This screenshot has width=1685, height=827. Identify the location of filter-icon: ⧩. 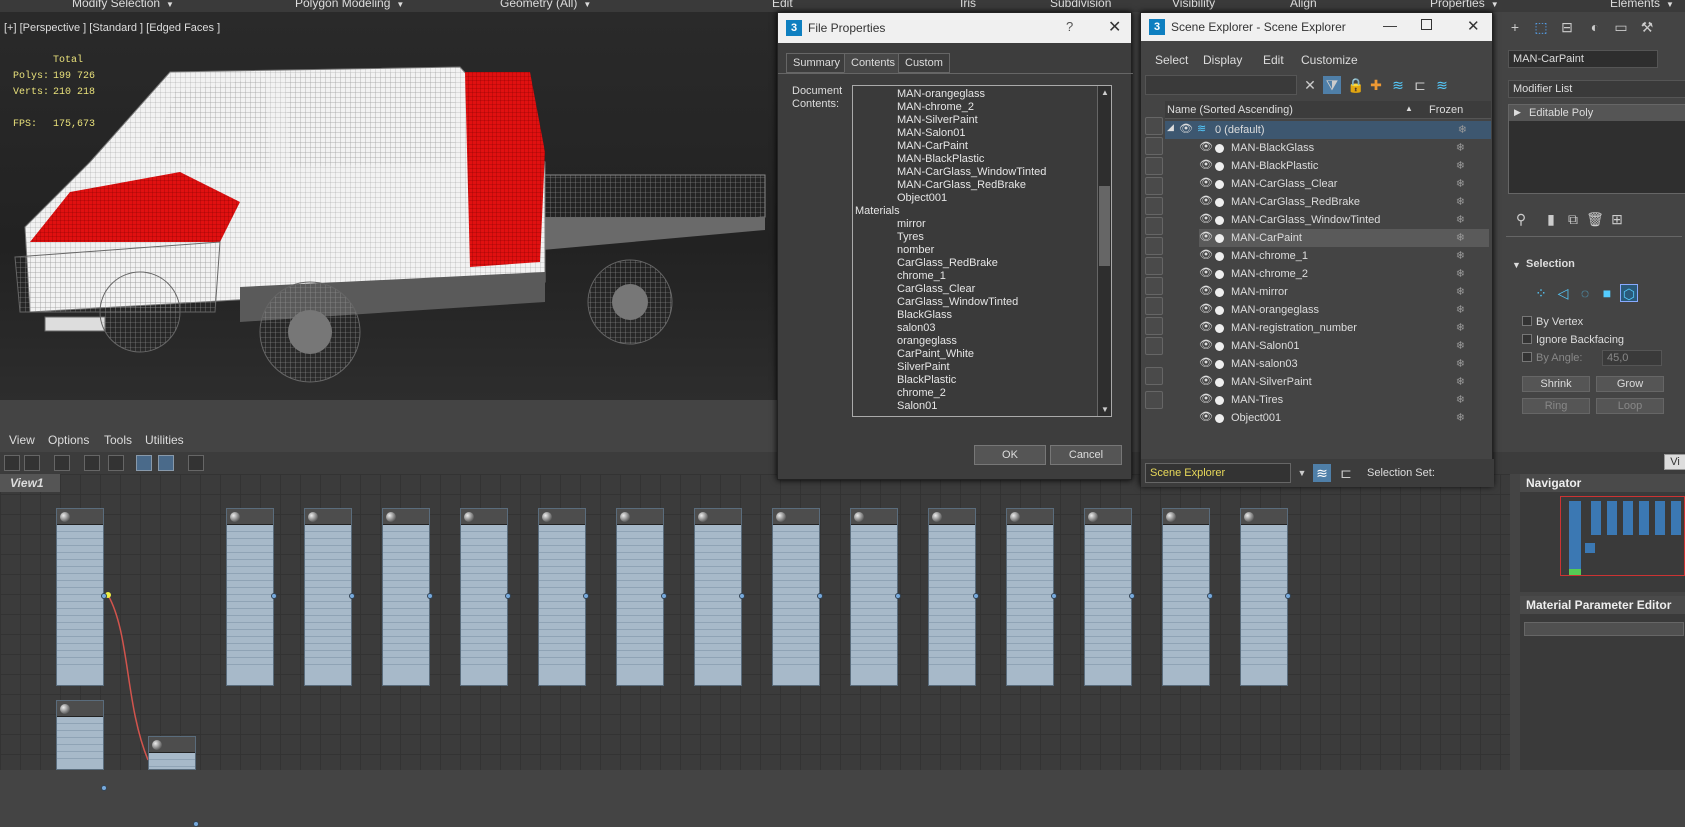
(1332, 85).